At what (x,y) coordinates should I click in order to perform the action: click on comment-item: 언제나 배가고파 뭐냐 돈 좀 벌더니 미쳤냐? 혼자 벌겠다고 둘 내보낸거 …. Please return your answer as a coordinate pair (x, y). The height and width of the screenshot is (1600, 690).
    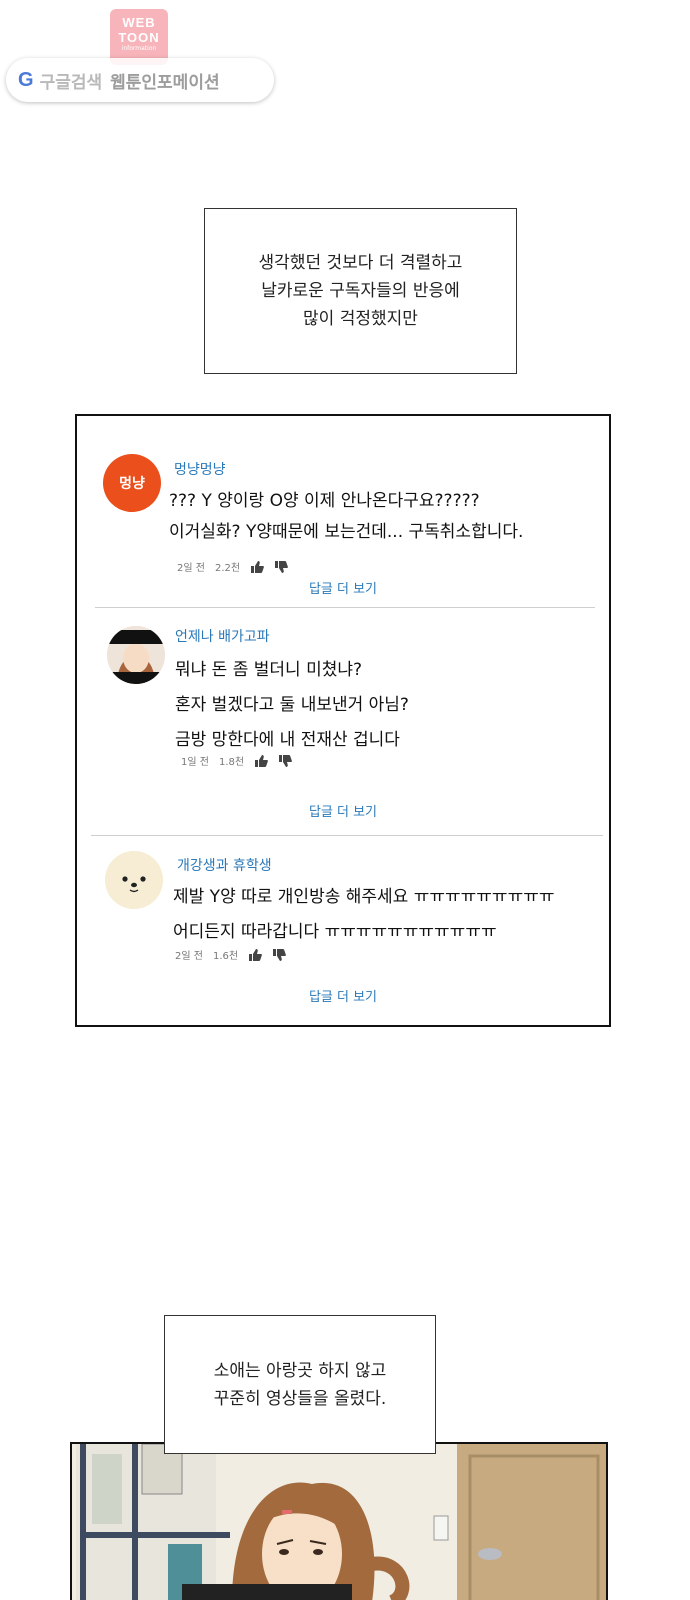
    Looking at the image, I should click on (343, 721).